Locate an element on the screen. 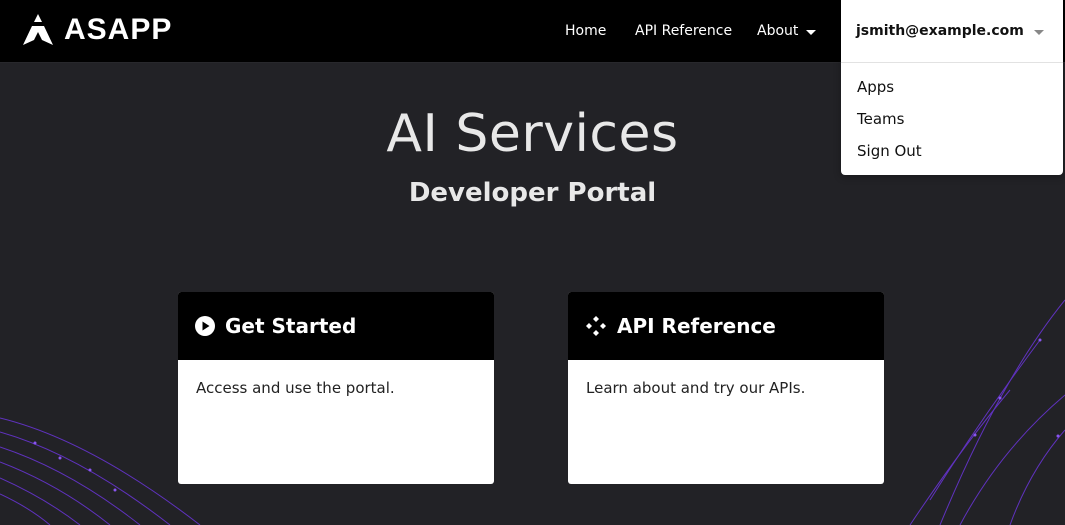 Image resolution: width=1065 pixels, height=525 pixels. nav-about-dropdown: About is located at coordinates (787, 31).